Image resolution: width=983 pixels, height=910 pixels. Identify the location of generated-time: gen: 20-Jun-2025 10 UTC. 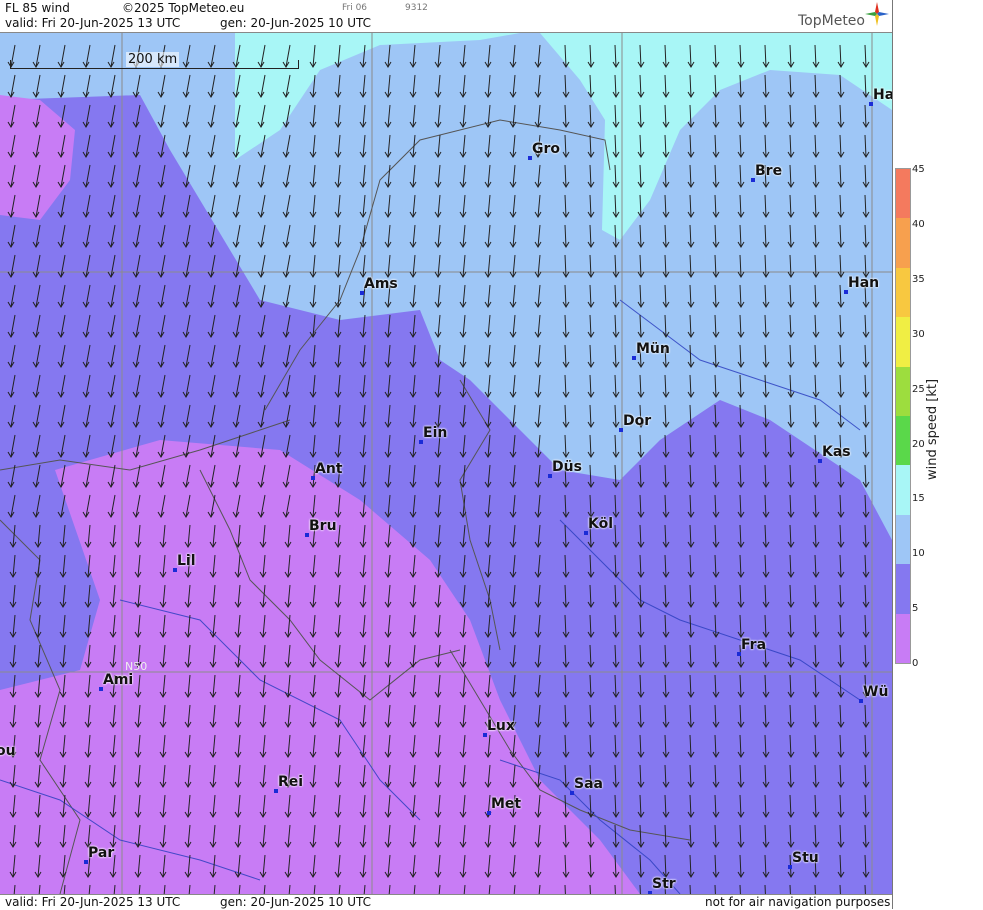
(296, 23).